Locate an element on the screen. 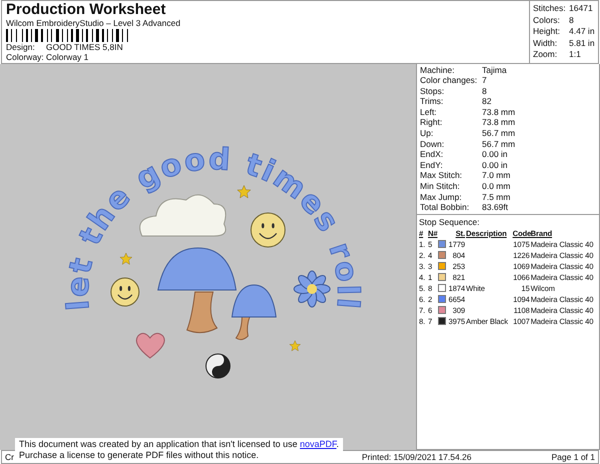 This screenshot has width=600, height=464. stat-label: Stitches: is located at coordinates (549, 8).